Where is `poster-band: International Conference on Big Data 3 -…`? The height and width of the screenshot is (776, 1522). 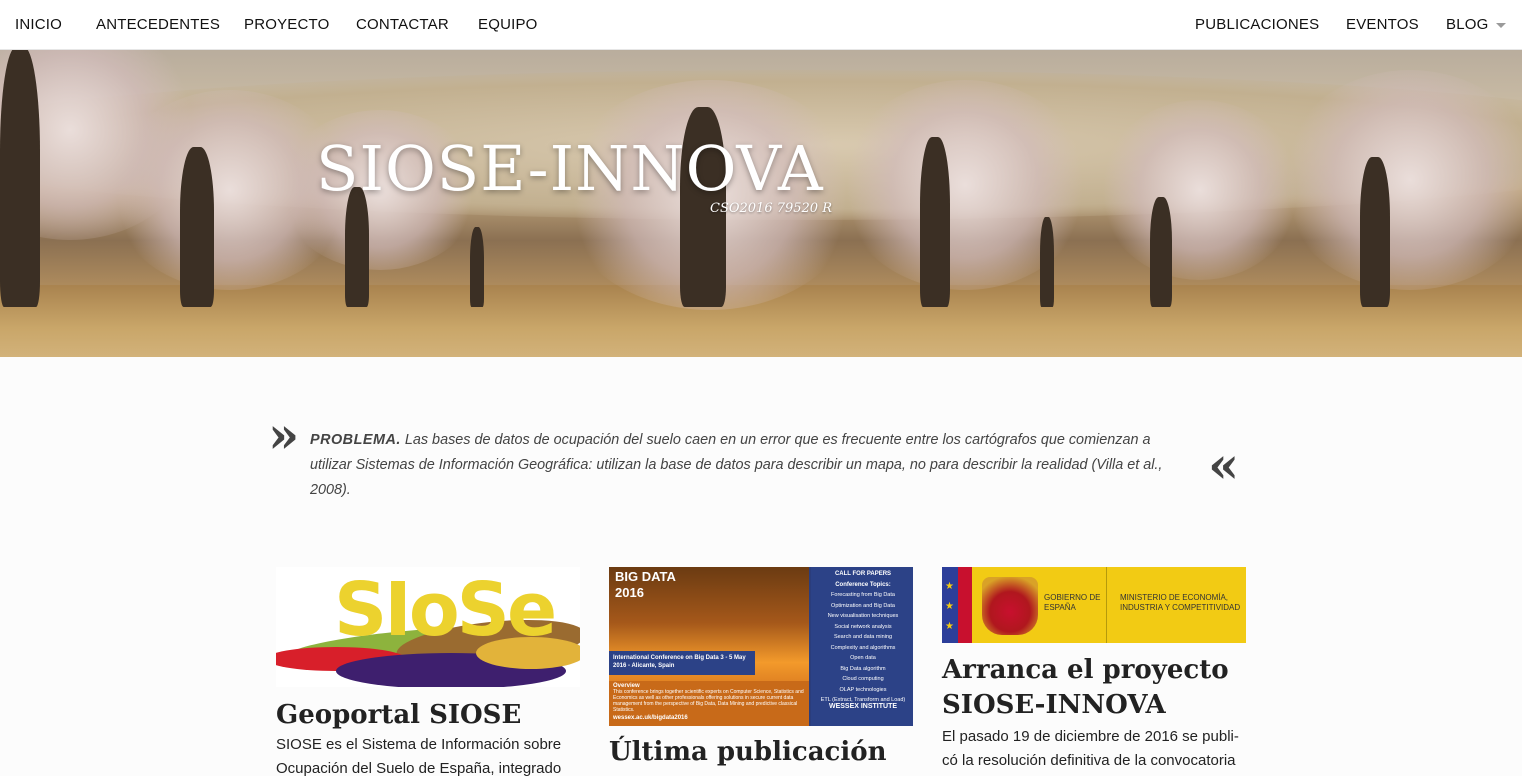 poster-band: International Conference on Big Data 3 -… is located at coordinates (682, 663).